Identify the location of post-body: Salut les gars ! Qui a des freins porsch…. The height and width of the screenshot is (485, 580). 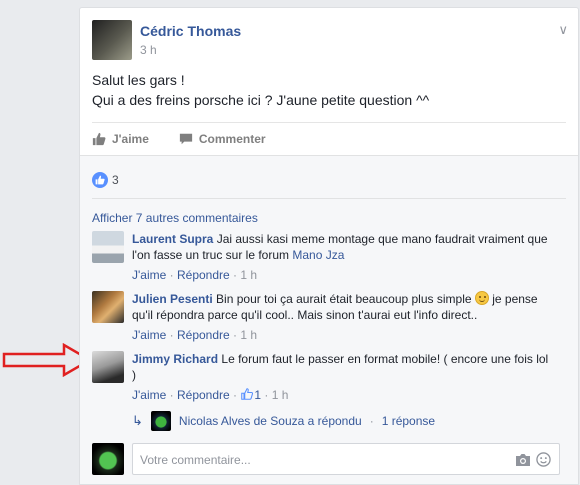
(260, 90).